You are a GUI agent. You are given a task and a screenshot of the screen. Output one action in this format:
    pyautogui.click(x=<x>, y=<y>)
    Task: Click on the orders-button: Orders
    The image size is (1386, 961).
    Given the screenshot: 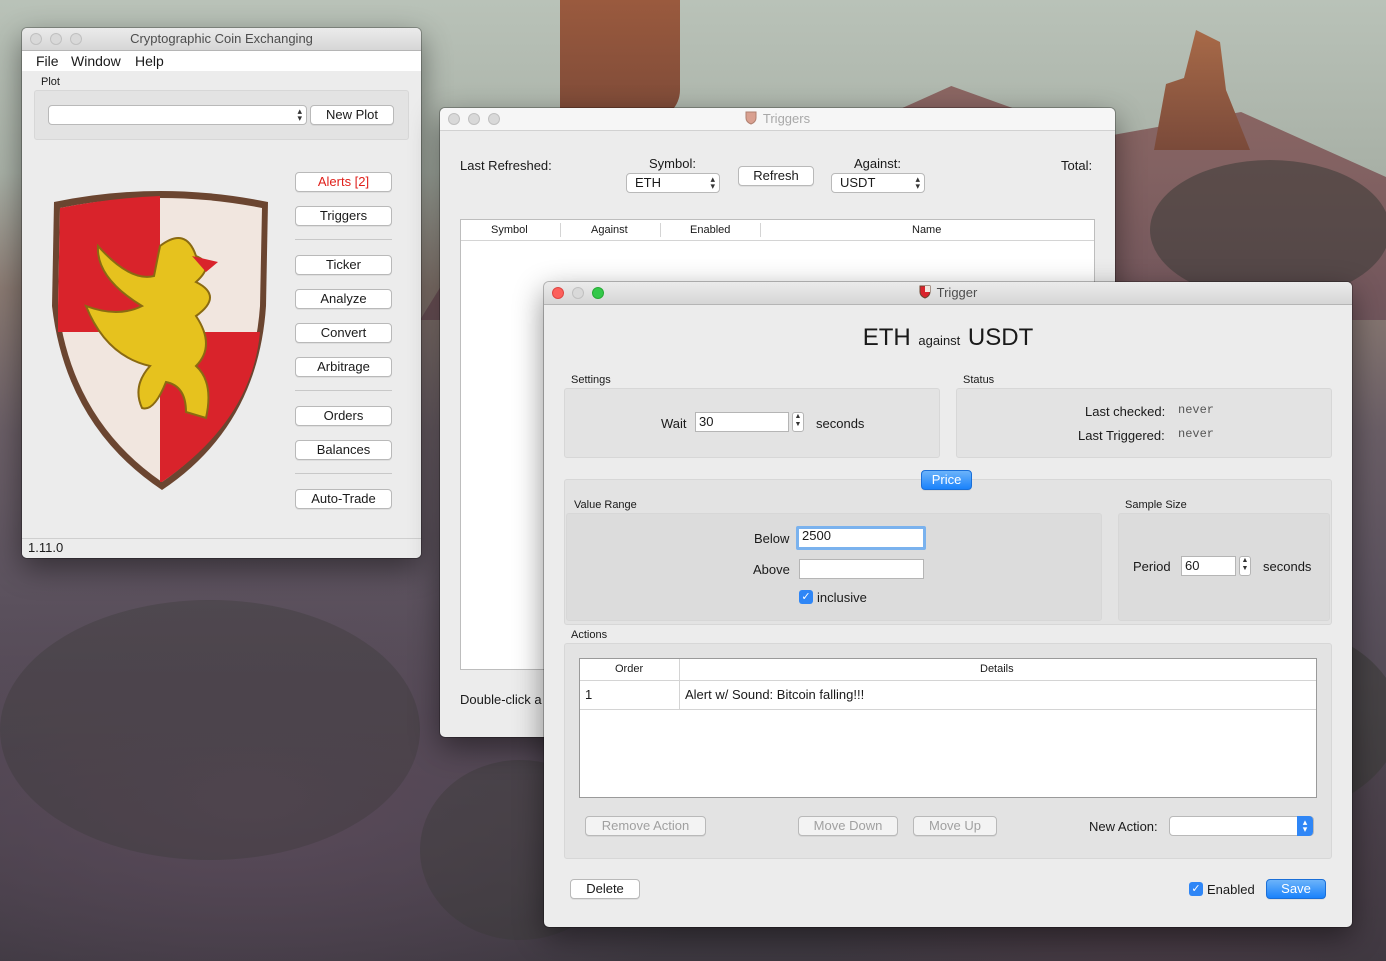 What is the action you would take?
    pyautogui.click(x=343, y=416)
    